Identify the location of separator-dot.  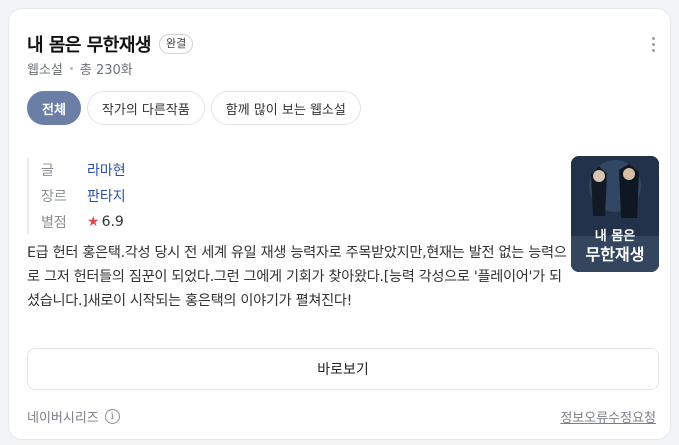
(71, 68).